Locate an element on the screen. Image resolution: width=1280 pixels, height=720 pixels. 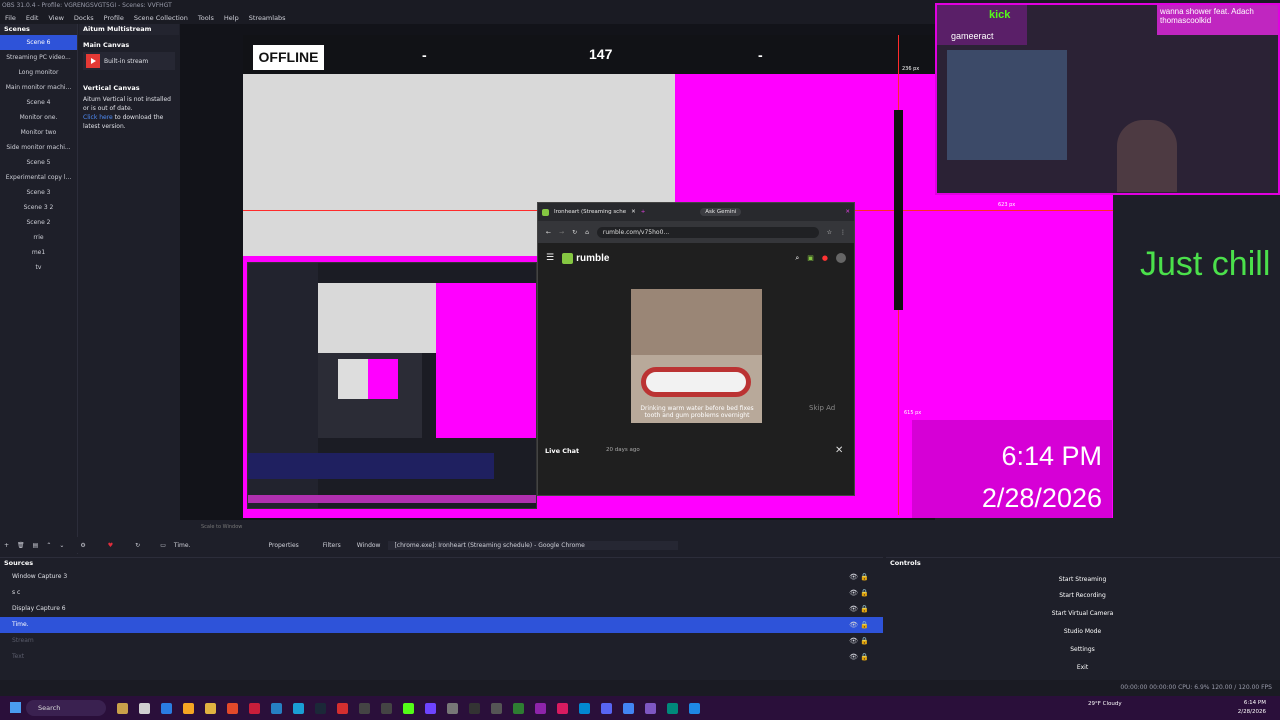
menu-edit: Edit is located at coordinates (32, 18).